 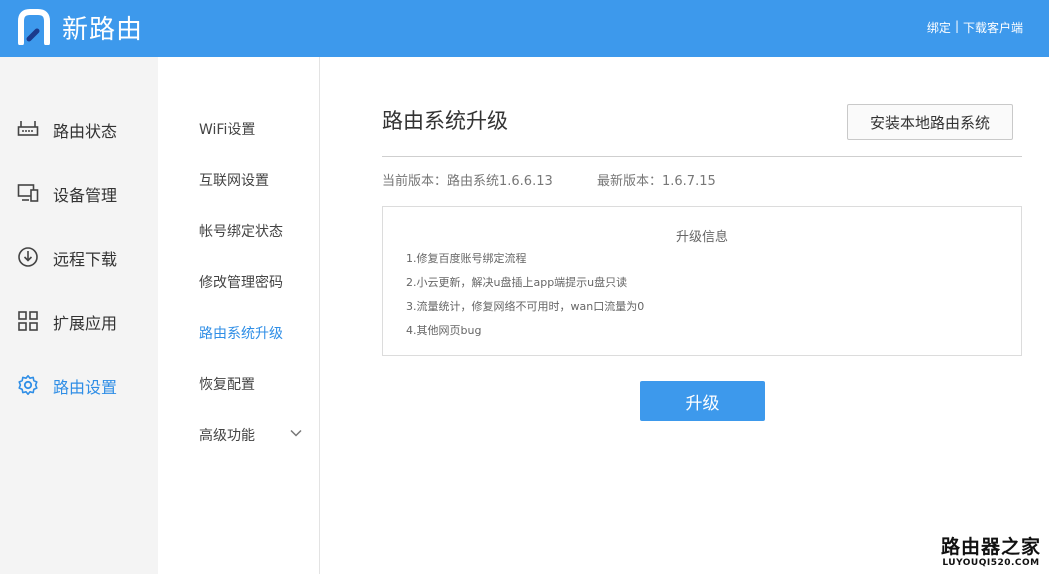 What do you see at coordinates (28, 321) in the screenshot?
I see `grid-apps-icon` at bounding box center [28, 321].